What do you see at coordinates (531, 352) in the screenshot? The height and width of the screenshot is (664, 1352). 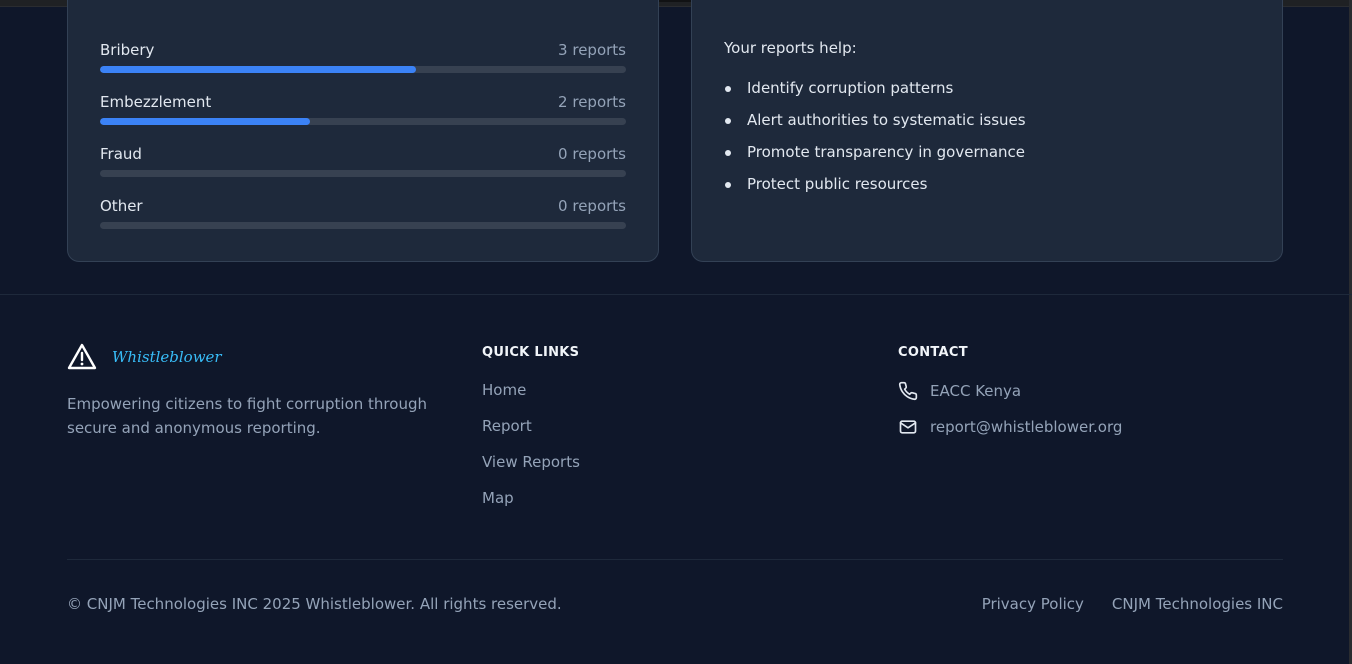 I see `quick-links-heading: QUICK LINKS` at bounding box center [531, 352].